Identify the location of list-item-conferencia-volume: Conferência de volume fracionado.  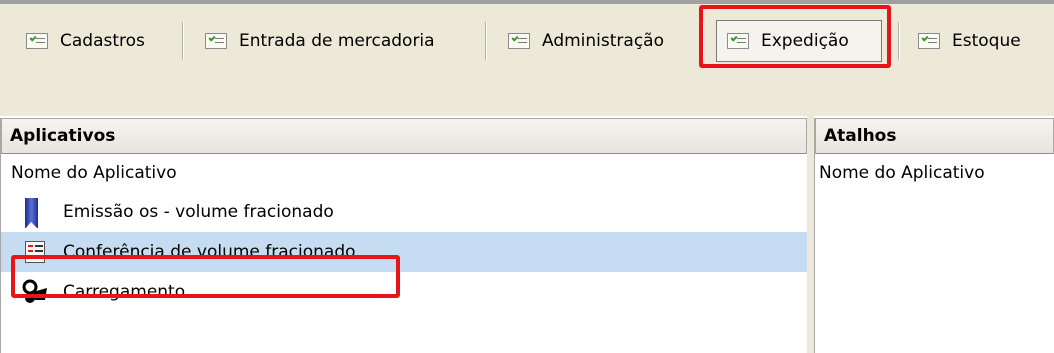
(404, 252).